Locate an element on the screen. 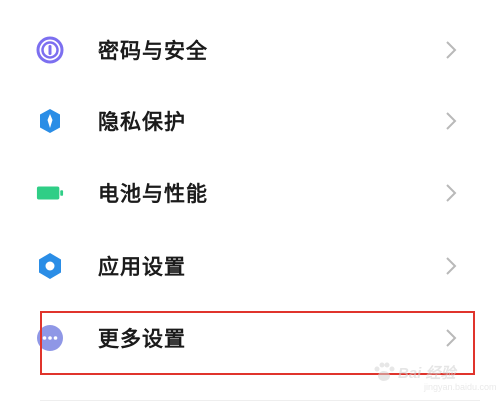  privacy-shield-icon is located at coordinates (50, 121).